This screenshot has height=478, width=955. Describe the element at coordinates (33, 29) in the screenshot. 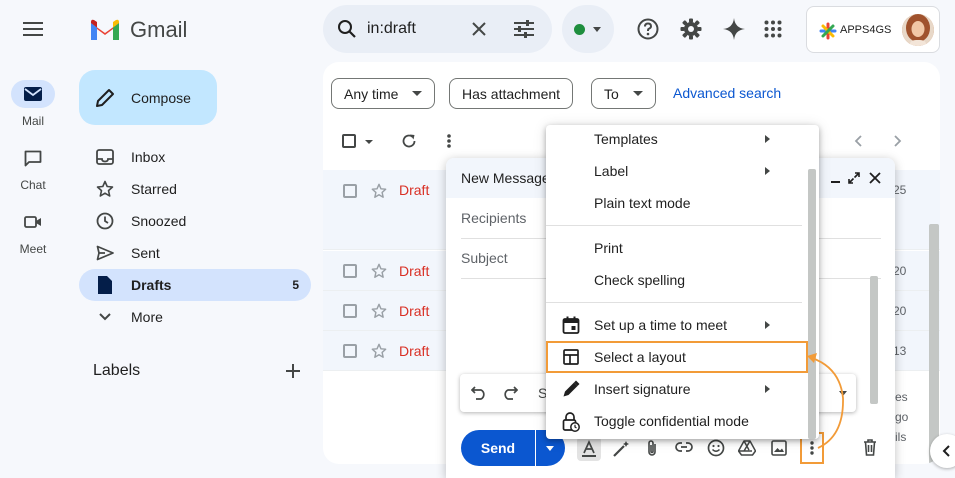

I see `main-menu-icon` at that location.